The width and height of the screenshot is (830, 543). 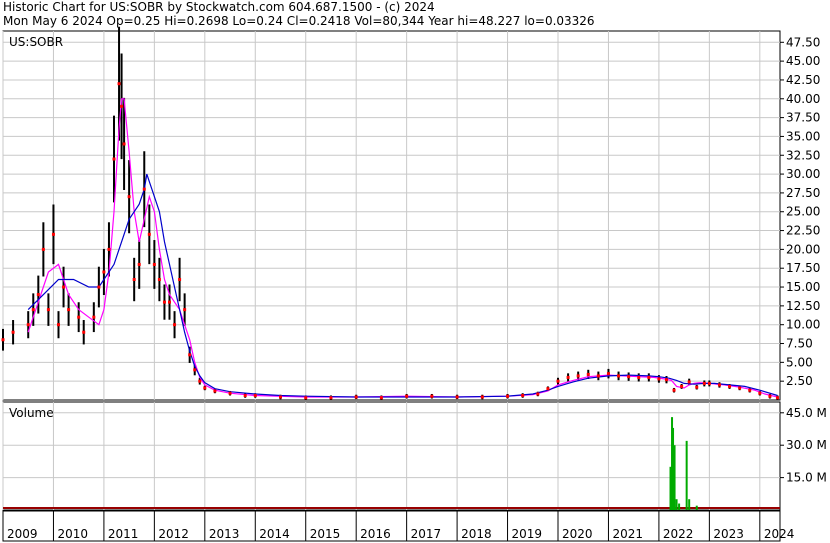 What do you see at coordinates (274, 534) in the screenshot?
I see `year-label: 2014` at bounding box center [274, 534].